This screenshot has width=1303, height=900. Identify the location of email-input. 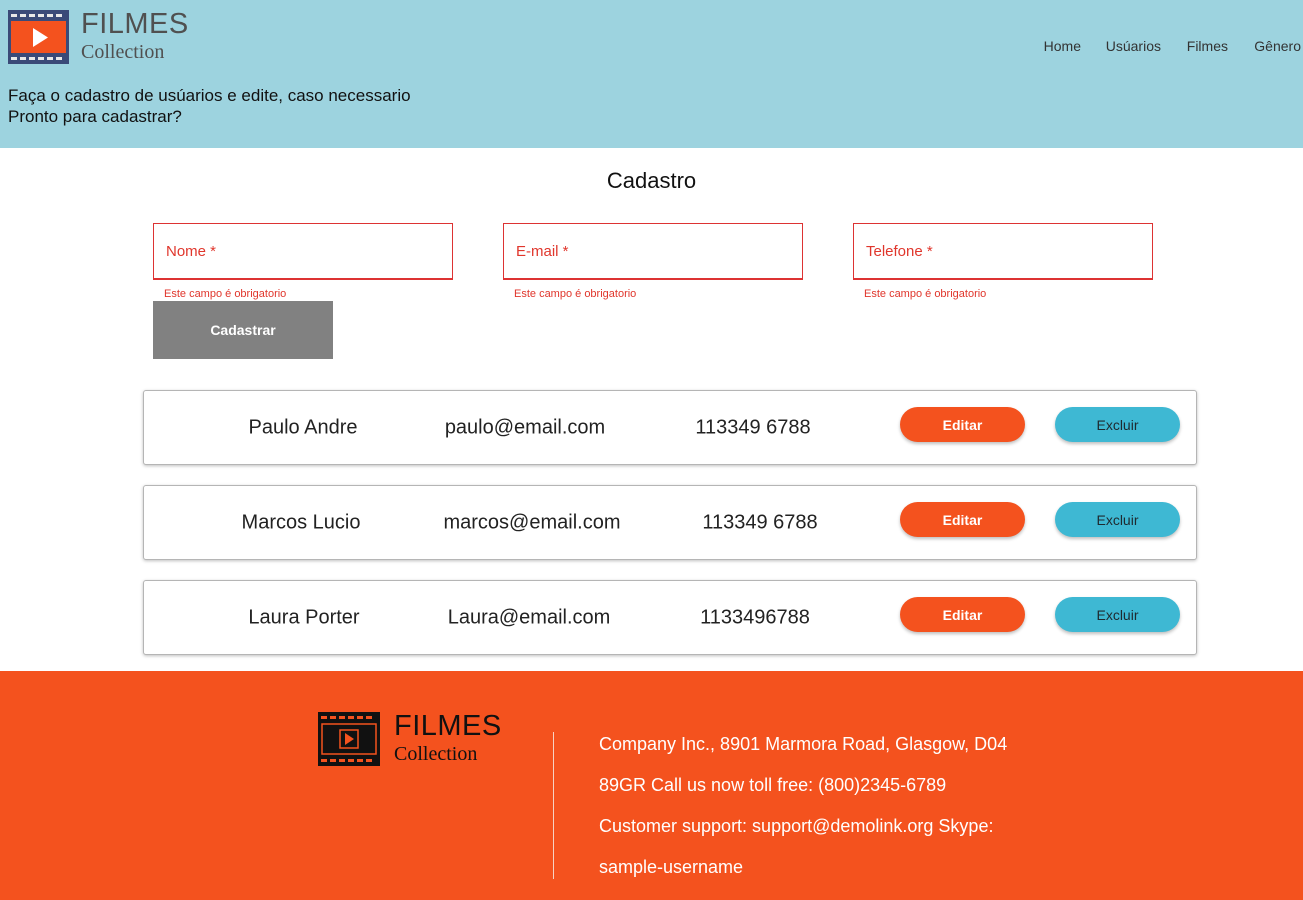
(653, 251).